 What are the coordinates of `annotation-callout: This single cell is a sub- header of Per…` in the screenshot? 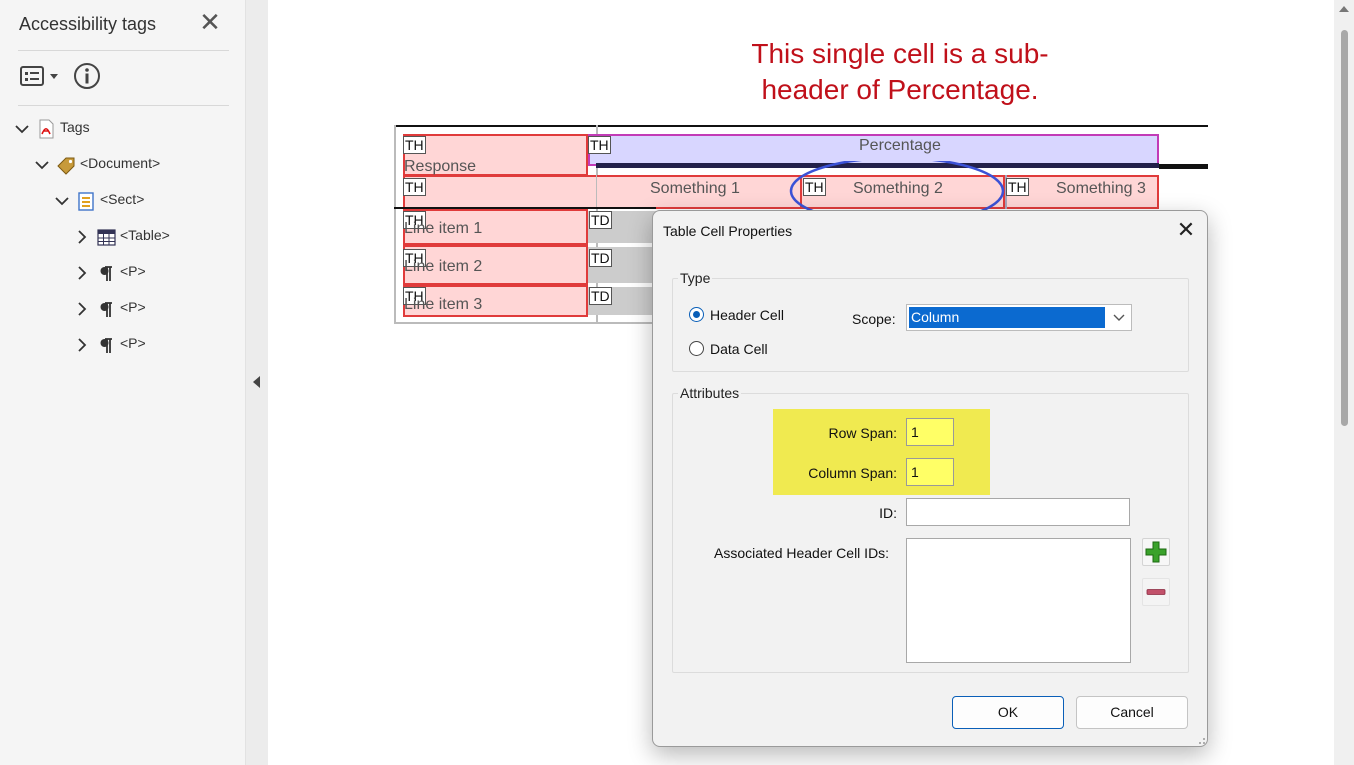 It's located at (900, 72).